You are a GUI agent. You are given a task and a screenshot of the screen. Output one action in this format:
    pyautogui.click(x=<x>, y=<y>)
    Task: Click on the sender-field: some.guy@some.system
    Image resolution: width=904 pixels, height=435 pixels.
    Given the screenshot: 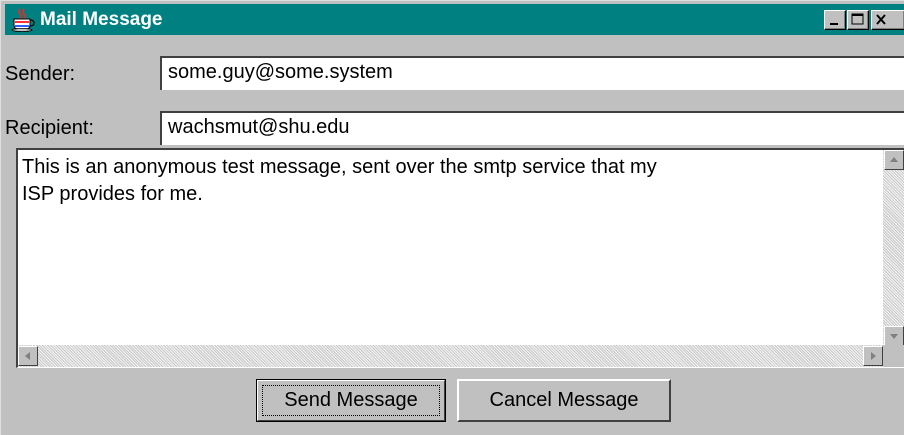 What is the action you would take?
    pyautogui.click(x=532, y=73)
    